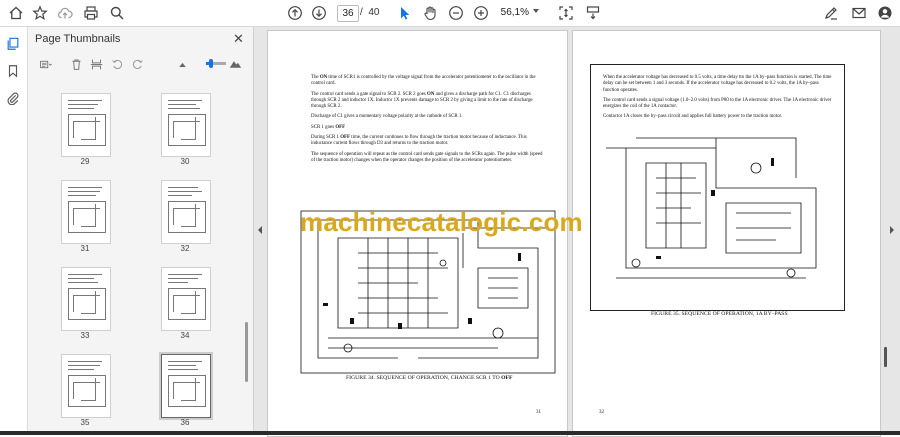 The height and width of the screenshot is (437, 900). I want to click on close-icon: ✕, so click(238, 39).